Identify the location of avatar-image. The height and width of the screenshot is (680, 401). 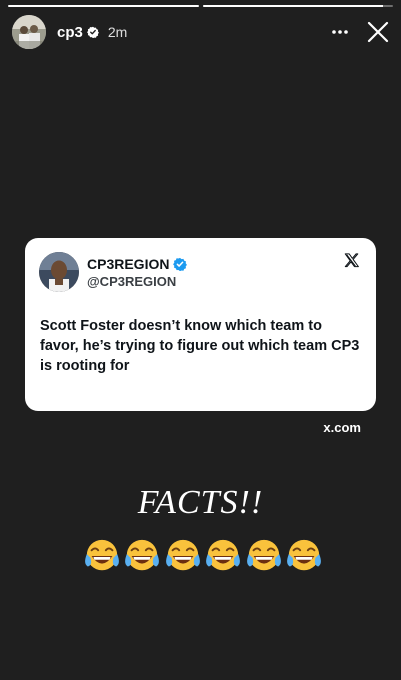
(29, 32).